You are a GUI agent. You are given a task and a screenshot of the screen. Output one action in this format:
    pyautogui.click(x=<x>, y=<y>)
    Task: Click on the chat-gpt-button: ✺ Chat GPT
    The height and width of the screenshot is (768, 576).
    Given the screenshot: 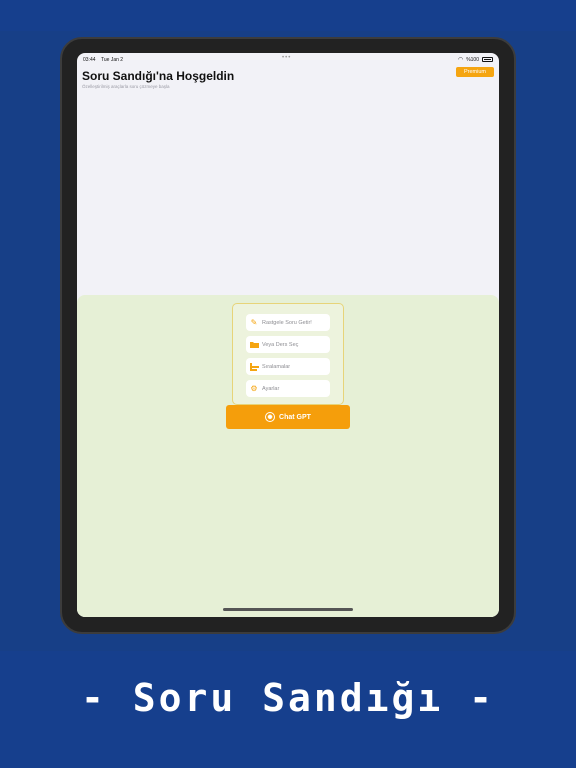 What is the action you would take?
    pyautogui.click(x=288, y=417)
    